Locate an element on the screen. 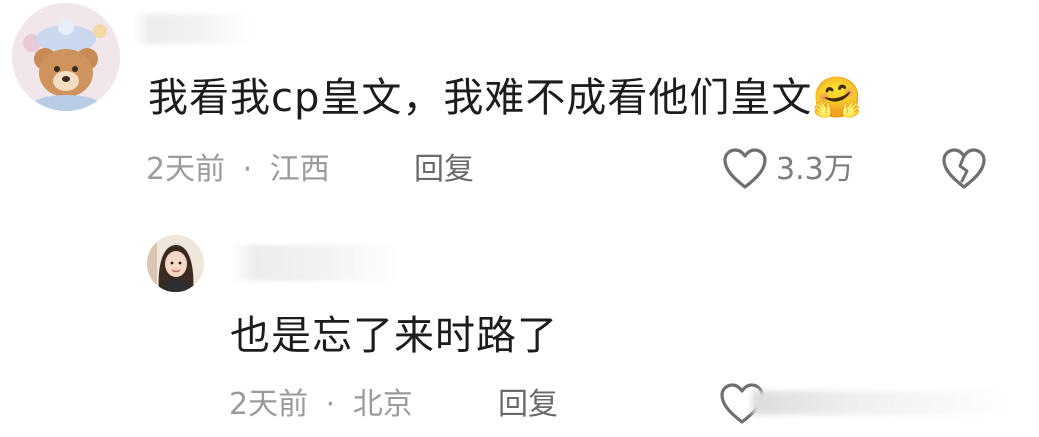 Image resolution: width=1039 pixels, height=437 pixels. reply-time: 2天前 is located at coordinates (269, 404).